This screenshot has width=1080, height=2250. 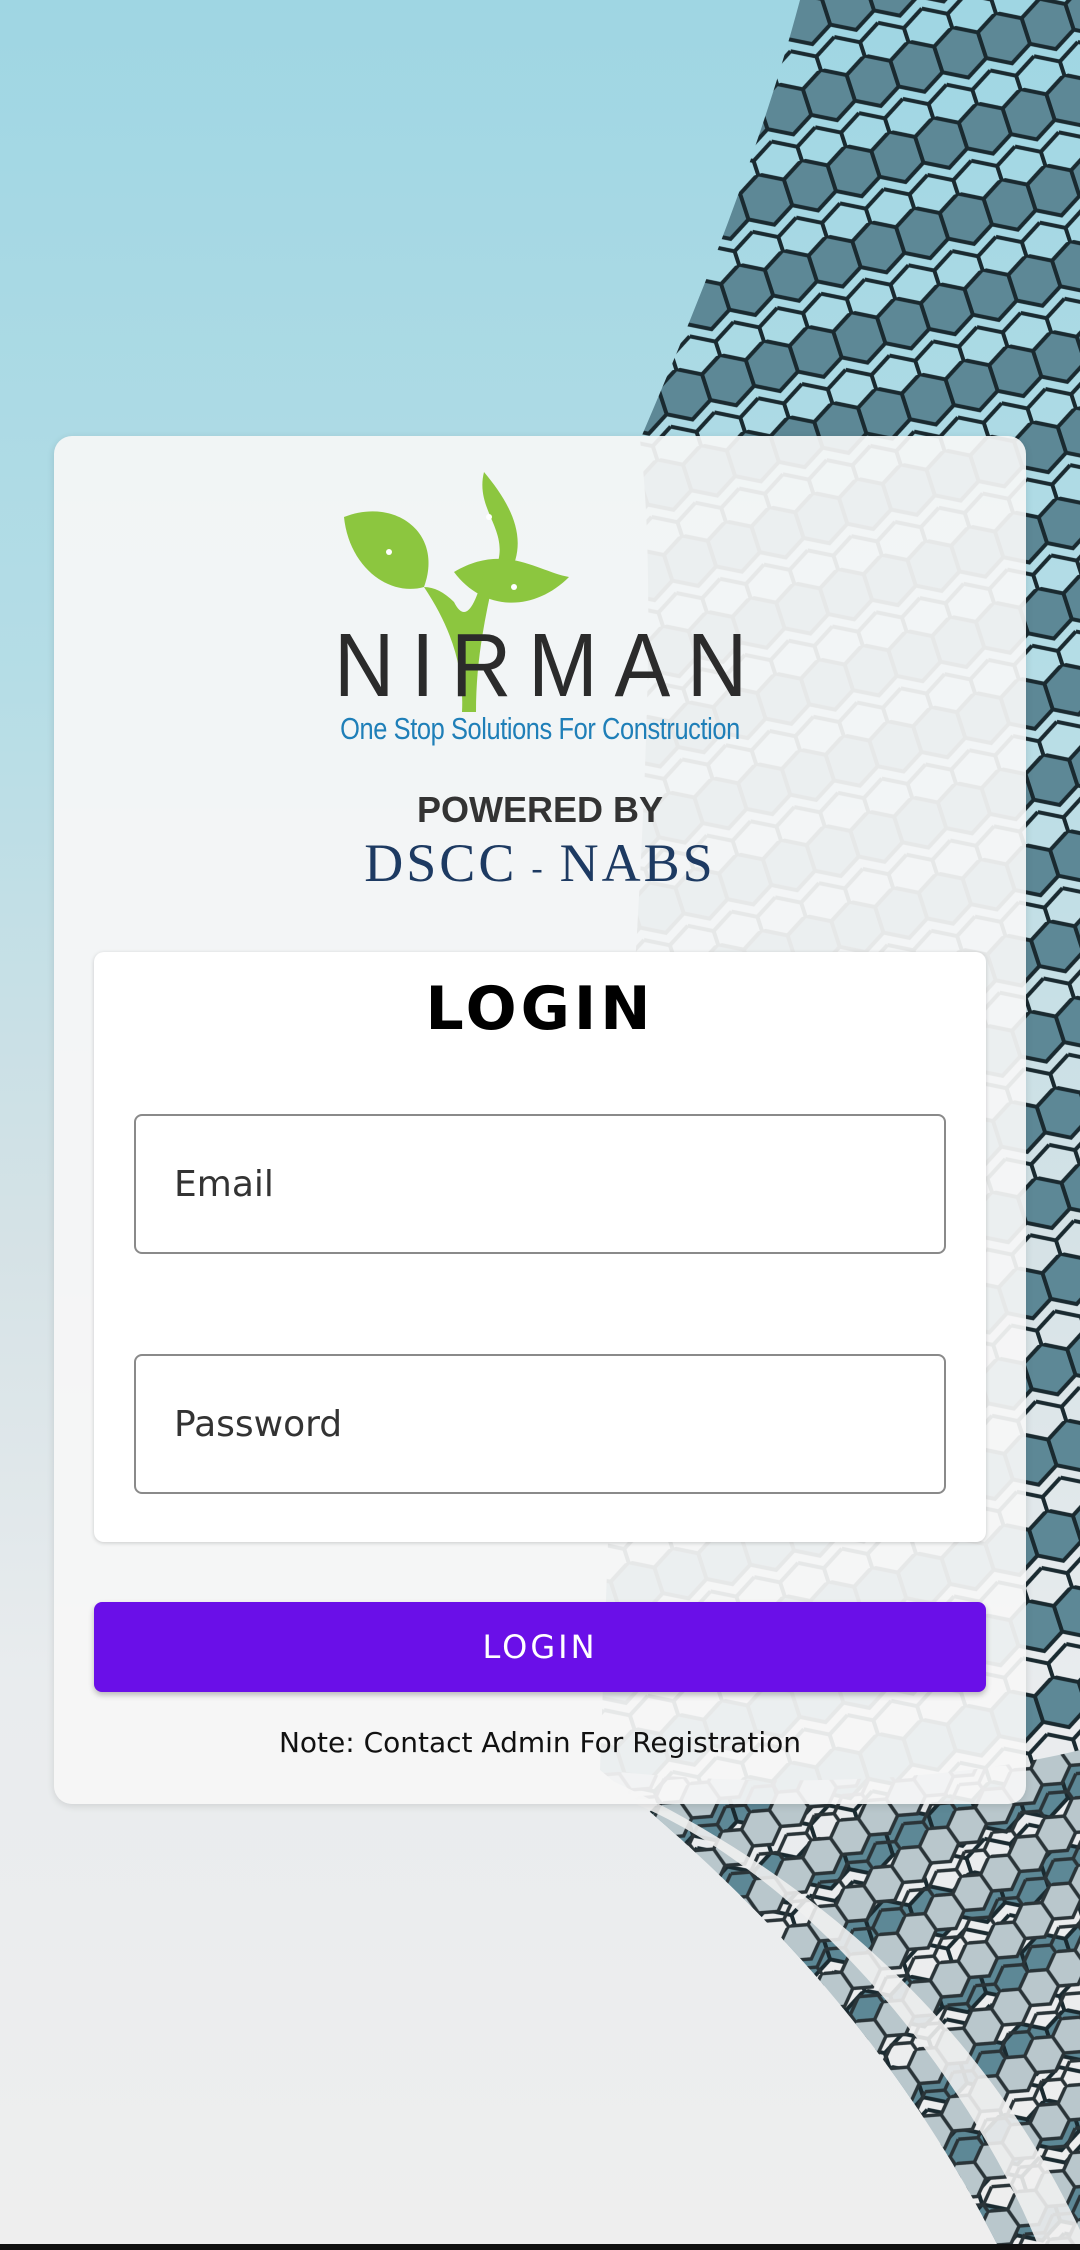 I want to click on org-left: DSCC, so click(x=441, y=863).